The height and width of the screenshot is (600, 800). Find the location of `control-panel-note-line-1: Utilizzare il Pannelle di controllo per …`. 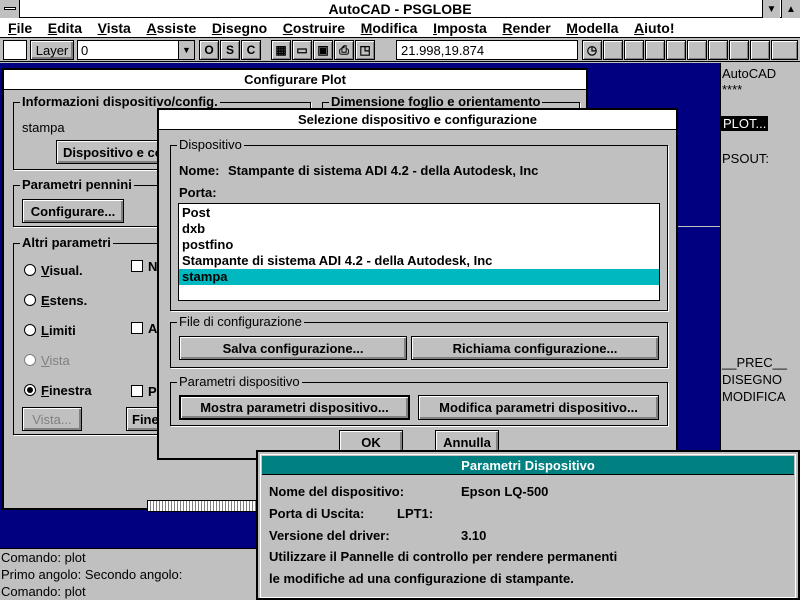

control-panel-note-line-1: Utilizzare il Pannelle di controllo per … is located at coordinates (443, 556).